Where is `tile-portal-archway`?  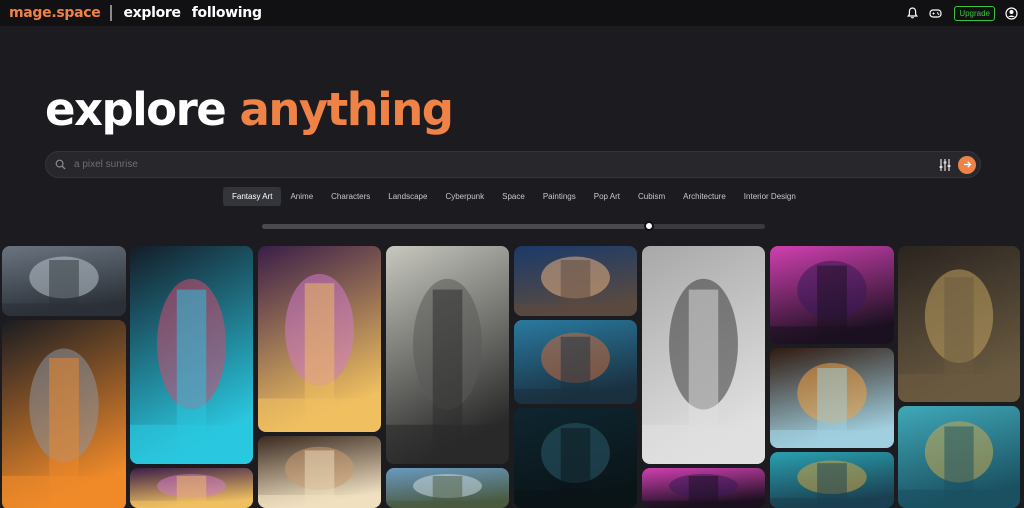
tile-portal-archway is located at coordinates (319, 339).